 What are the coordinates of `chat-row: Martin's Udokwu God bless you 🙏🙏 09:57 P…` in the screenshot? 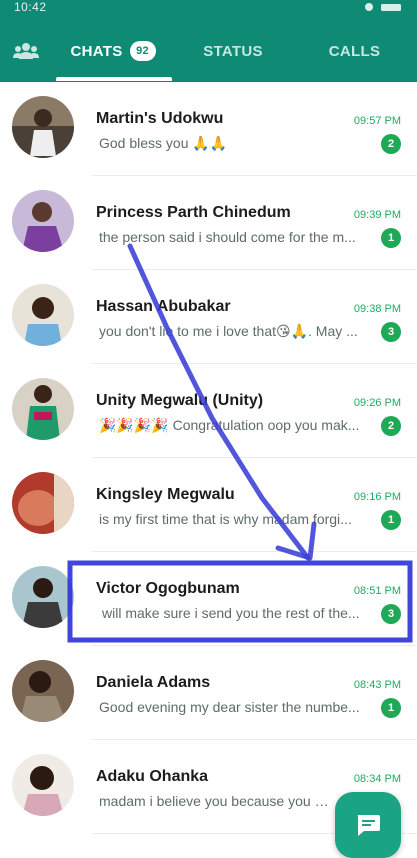 It's located at (208, 129).